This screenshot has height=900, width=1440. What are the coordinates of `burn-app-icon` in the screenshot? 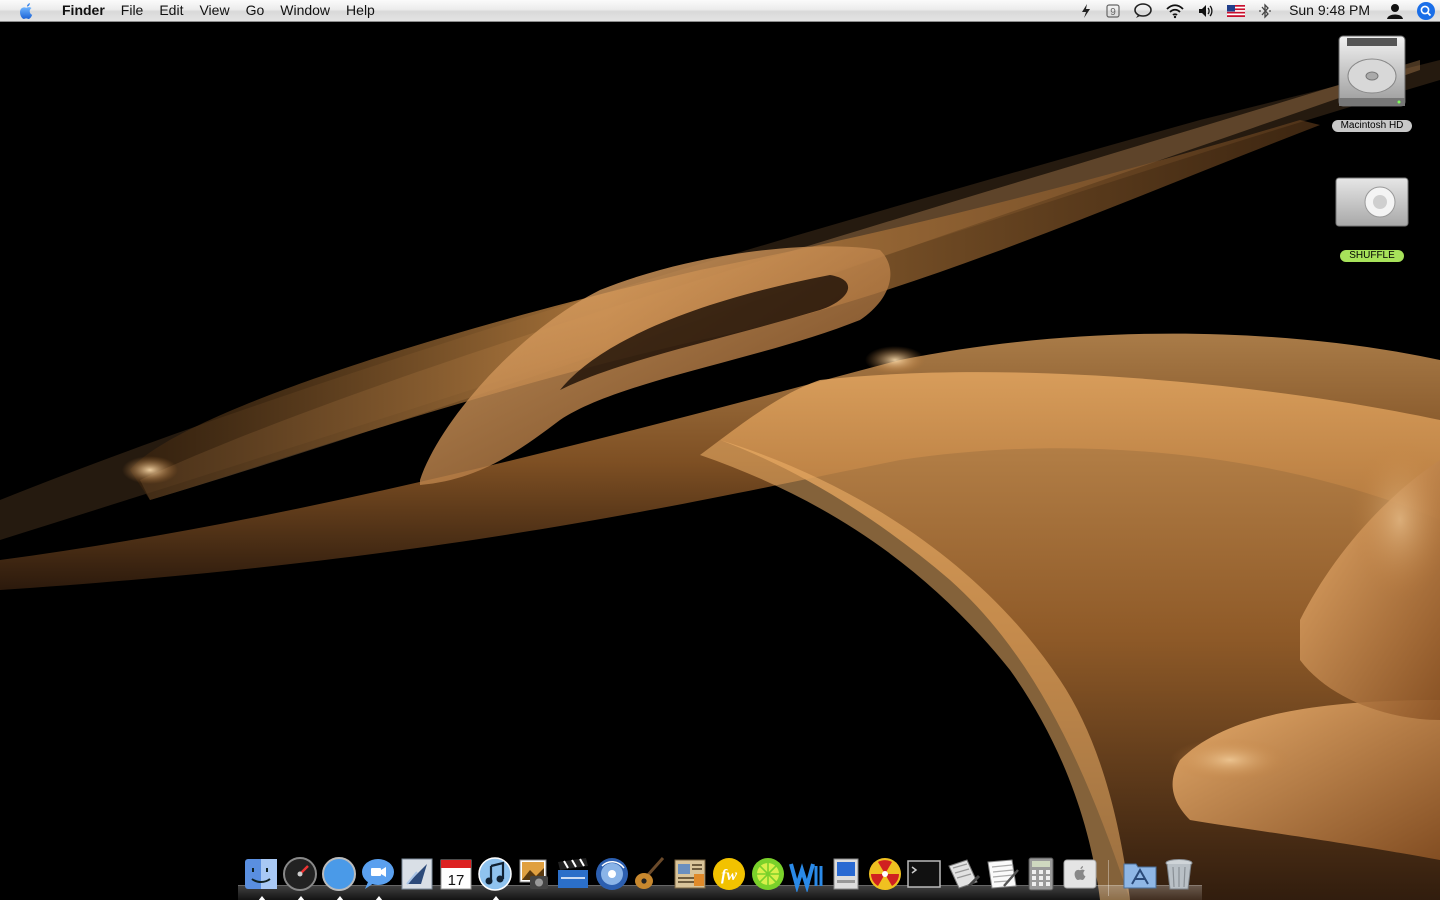 It's located at (885, 874).